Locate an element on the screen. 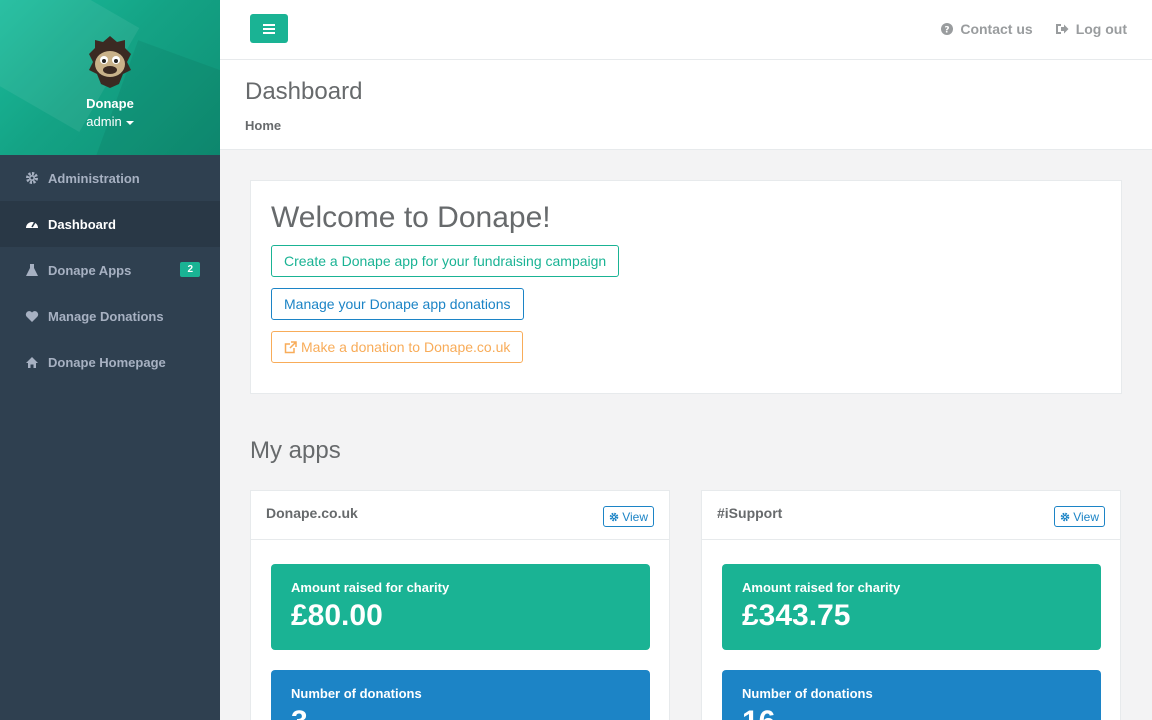 This screenshot has width=1152, height=720. amount-raised-widget: Amount raised for charity £343.75 is located at coordinates (911, 607).